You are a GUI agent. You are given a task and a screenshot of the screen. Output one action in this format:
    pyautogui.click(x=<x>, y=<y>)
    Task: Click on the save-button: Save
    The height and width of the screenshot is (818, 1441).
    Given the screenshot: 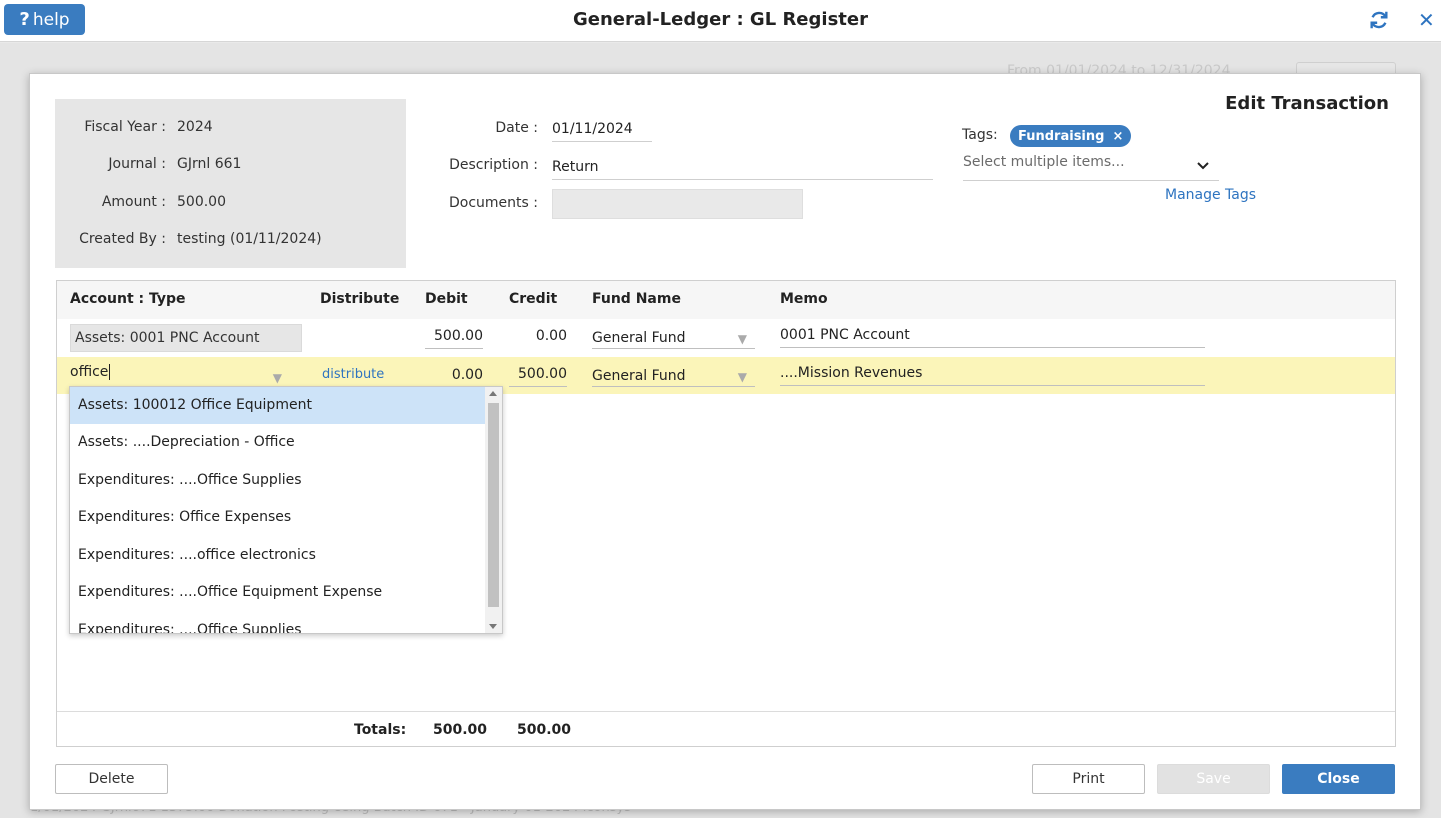 What is the action you would take?
    pyautogui.click(x=1213, y=779)
    